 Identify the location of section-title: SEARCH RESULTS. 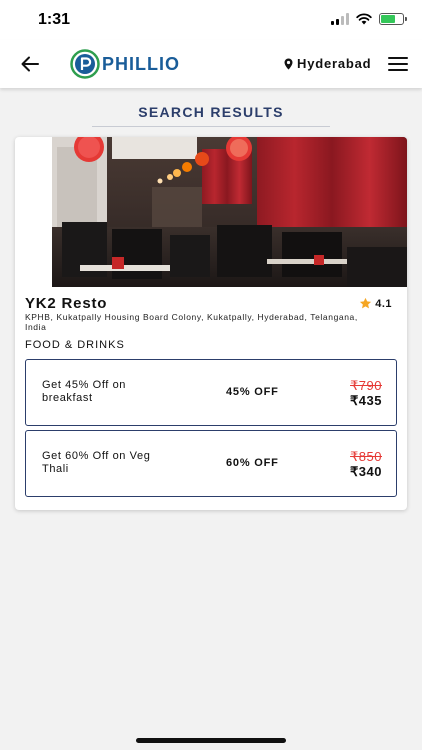
(211, 115).